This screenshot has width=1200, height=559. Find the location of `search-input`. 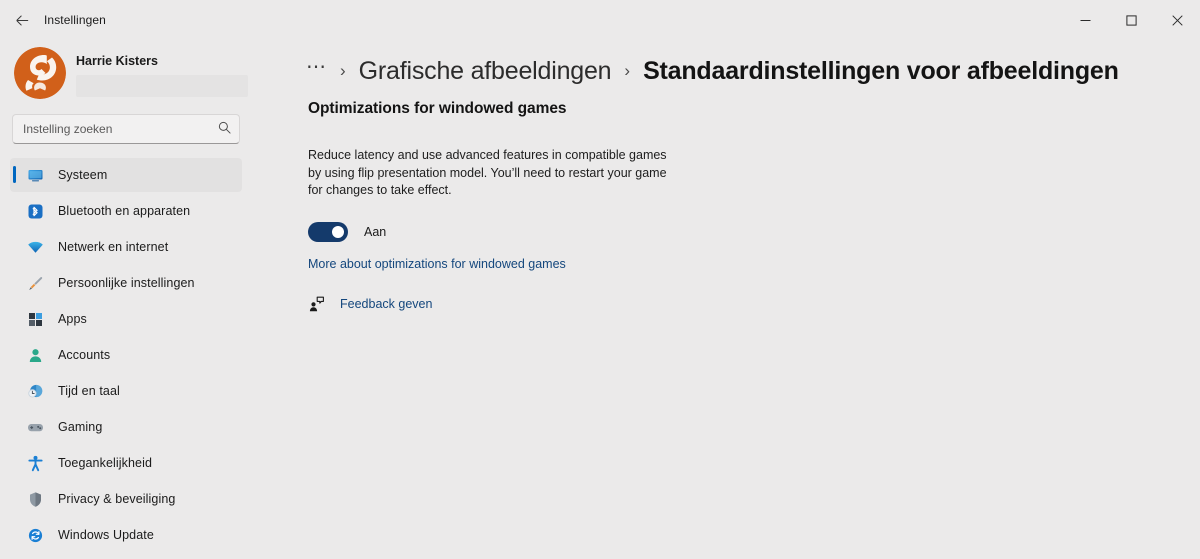

search-input is located at coordinates (126, 129).